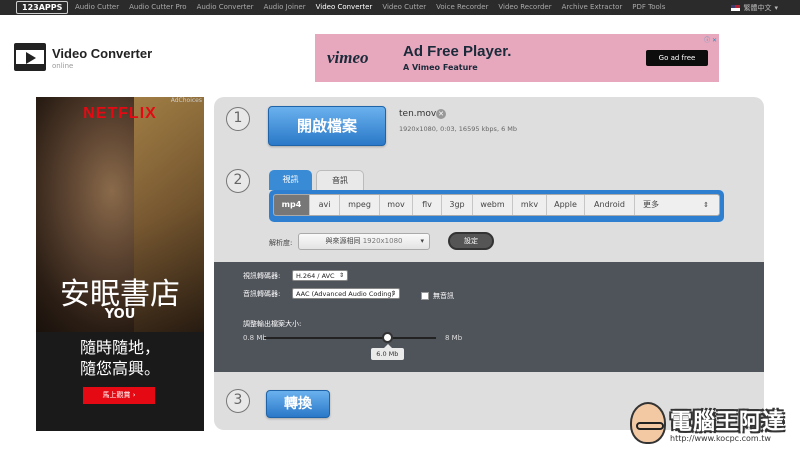  What do you see at coordinates (387, 352) in the screenshot?
I see `size-value-tooltip: 6.0 Mb` at bounding box center [387, 352].